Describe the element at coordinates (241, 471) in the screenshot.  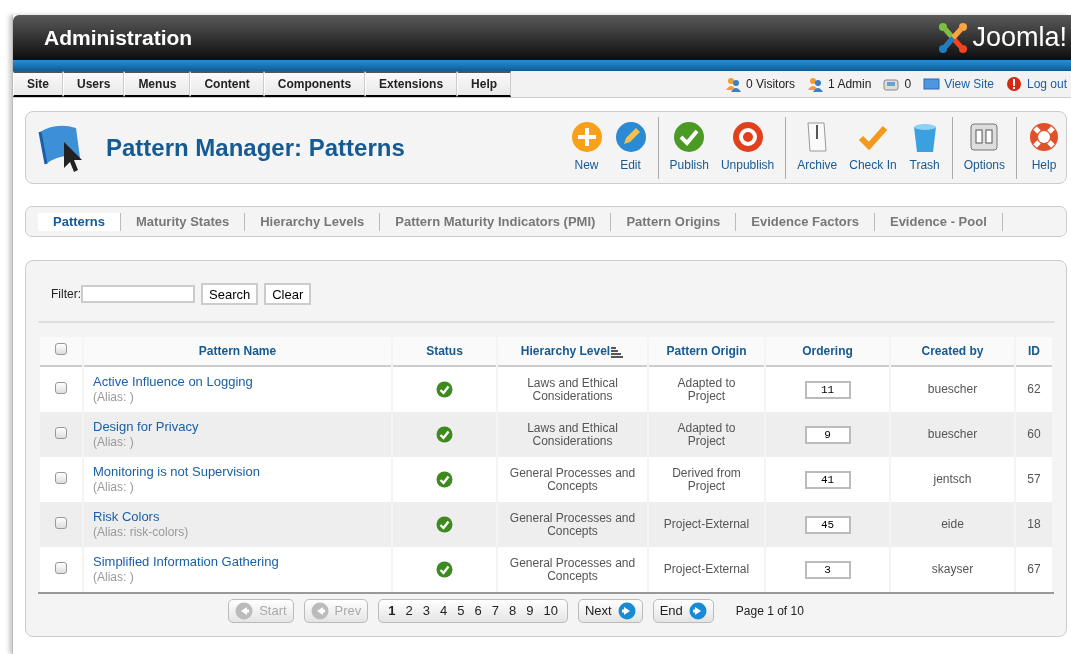
I see `pattern-link: Monitoring is not Supervision` at that location.